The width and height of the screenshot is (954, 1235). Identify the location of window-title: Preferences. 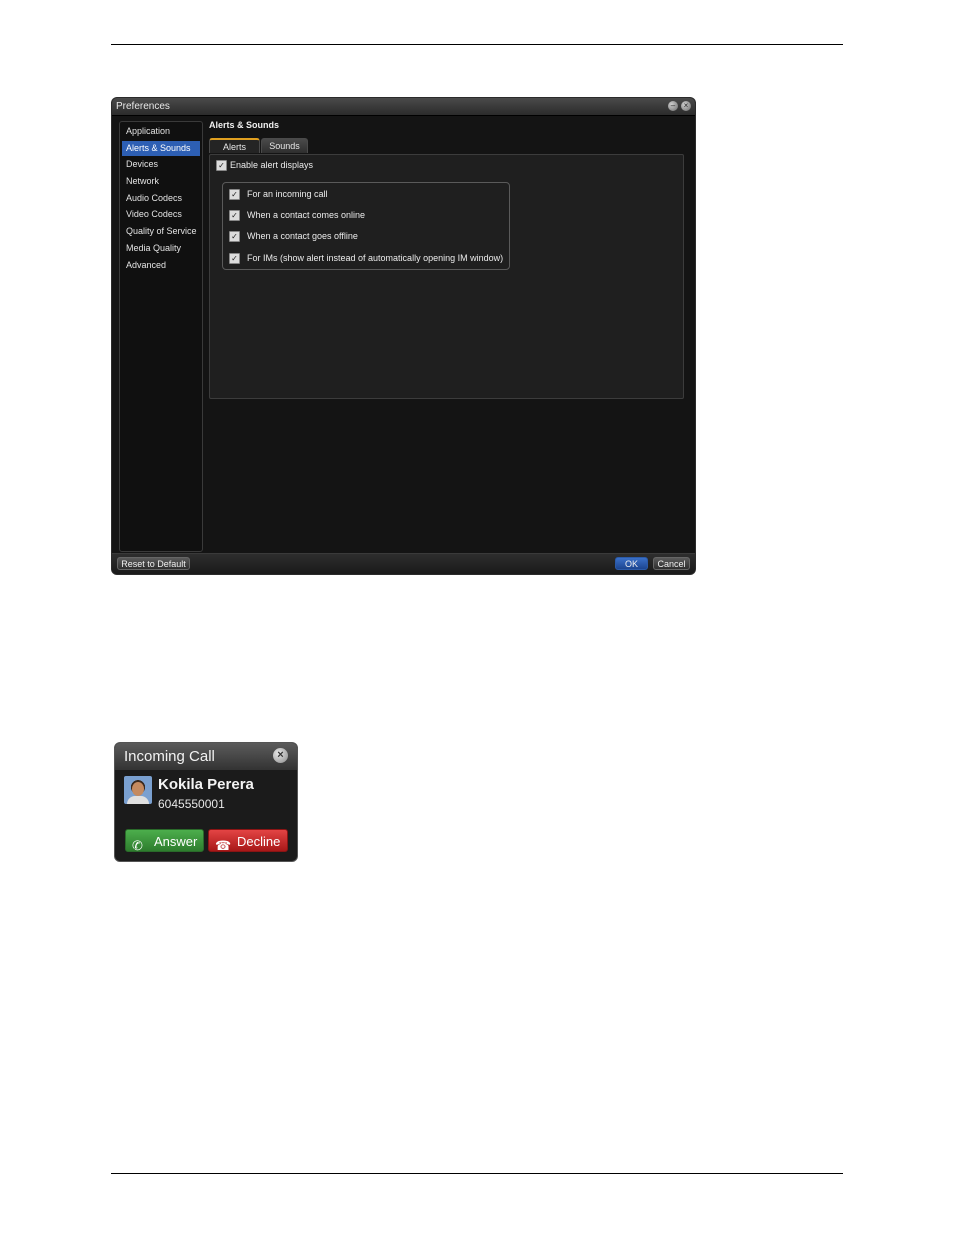
(143, 106).